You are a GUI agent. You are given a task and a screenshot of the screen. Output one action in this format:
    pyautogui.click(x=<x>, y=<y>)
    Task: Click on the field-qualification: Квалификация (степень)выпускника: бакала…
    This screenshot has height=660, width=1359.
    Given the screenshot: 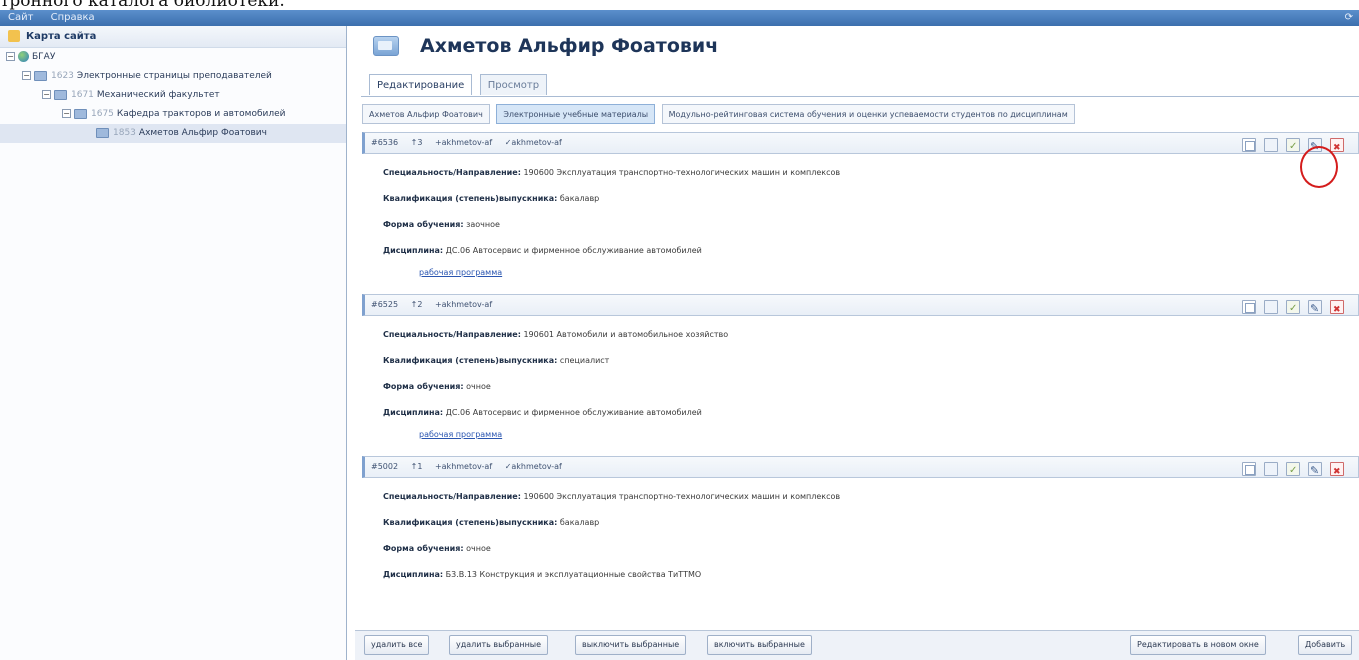 What is the action you would take?
    pyautogui.click(x=491, y=522)
    